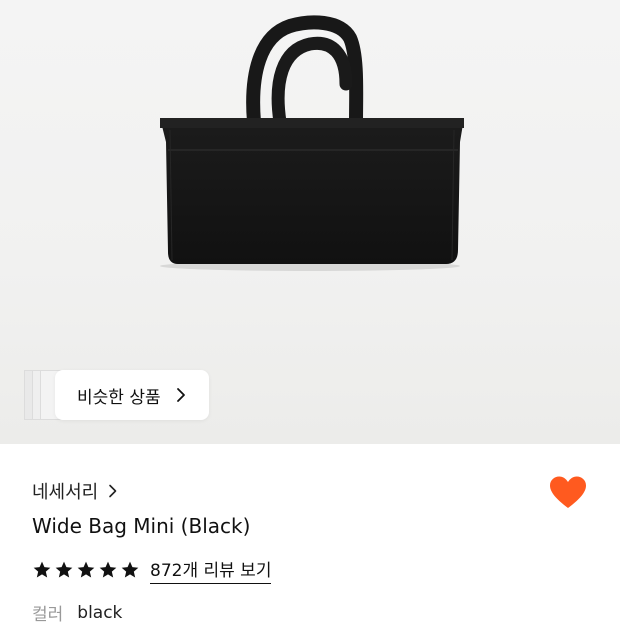 The height and width of the screenshot is (625, 620). Describe the element at coordinates (77, 612) in the screenshot. I see `color-option: 컬러 black` at that location.